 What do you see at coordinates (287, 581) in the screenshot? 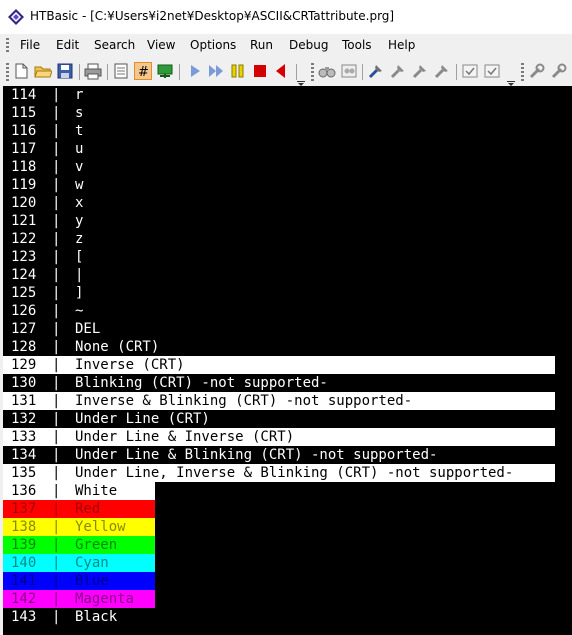
I see `code-line: 141 | Blue` at bounding box center [287, 581].